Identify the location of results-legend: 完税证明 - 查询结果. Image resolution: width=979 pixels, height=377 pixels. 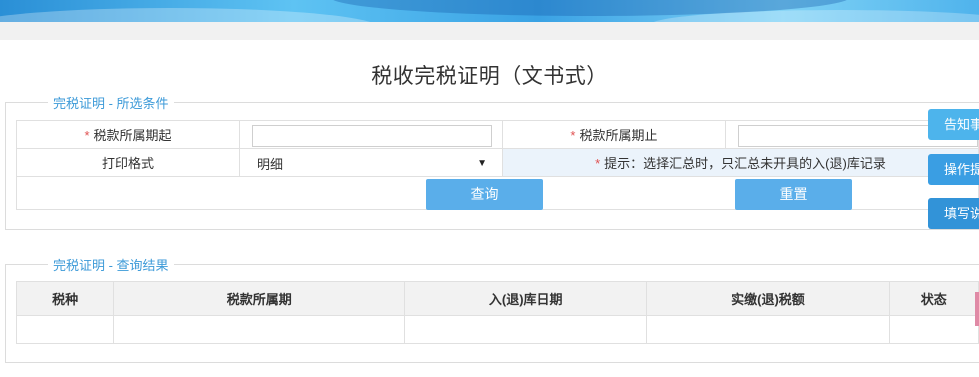
(111, 265).